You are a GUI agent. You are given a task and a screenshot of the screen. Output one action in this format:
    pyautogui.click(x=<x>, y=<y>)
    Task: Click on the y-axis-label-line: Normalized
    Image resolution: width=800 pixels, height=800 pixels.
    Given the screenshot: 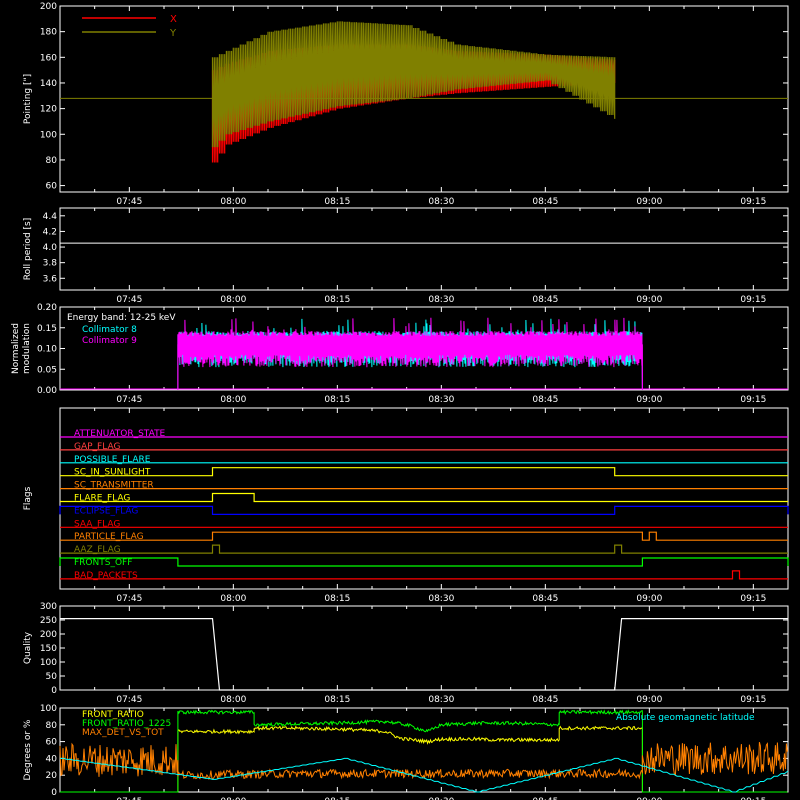 What is the action you would take?
    pyautogui.click(x=16, y=348)
    